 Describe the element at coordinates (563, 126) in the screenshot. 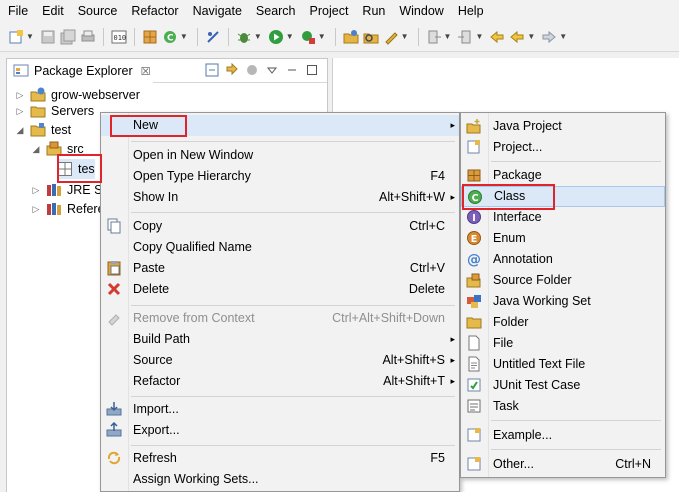

I see `submenu-item-java-project: Java Project` at that location.